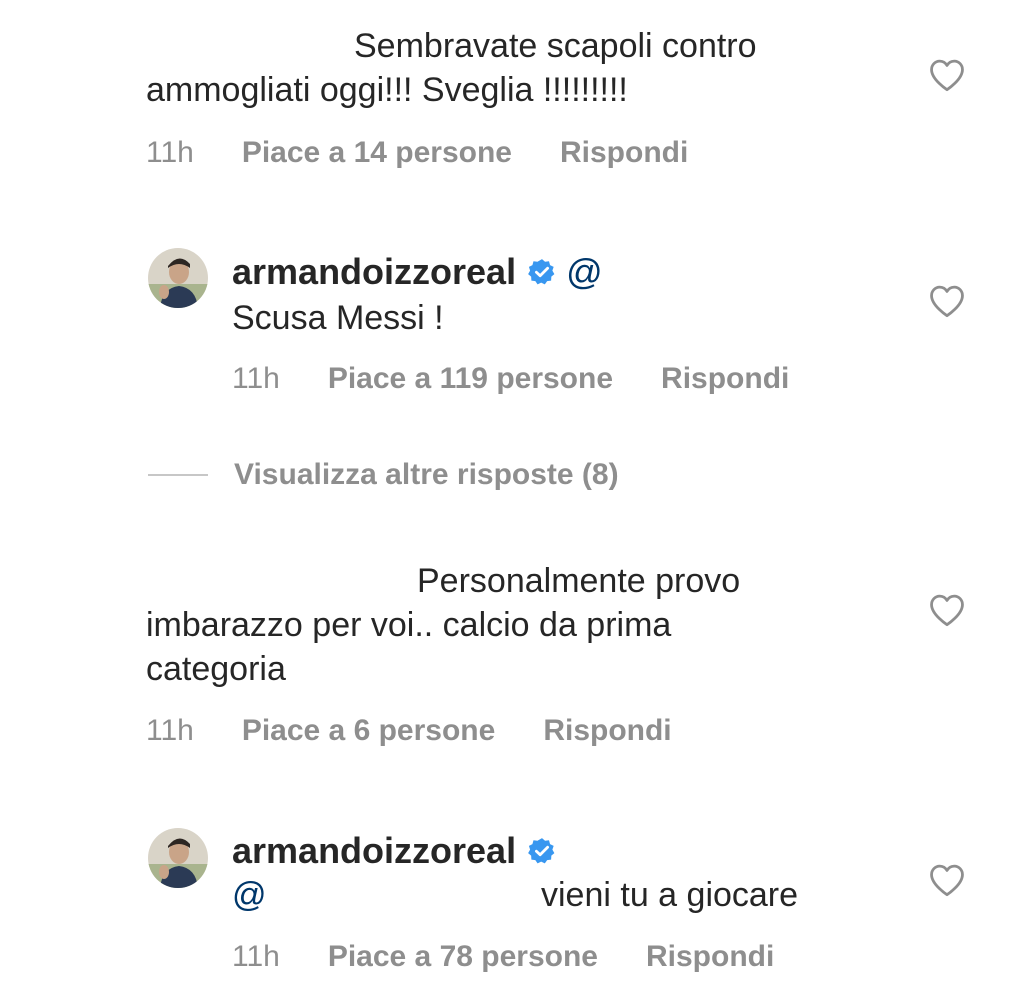 The image size is (1024, 992). I want to click on username-line: armandoizzoreal, so click(394, 851).